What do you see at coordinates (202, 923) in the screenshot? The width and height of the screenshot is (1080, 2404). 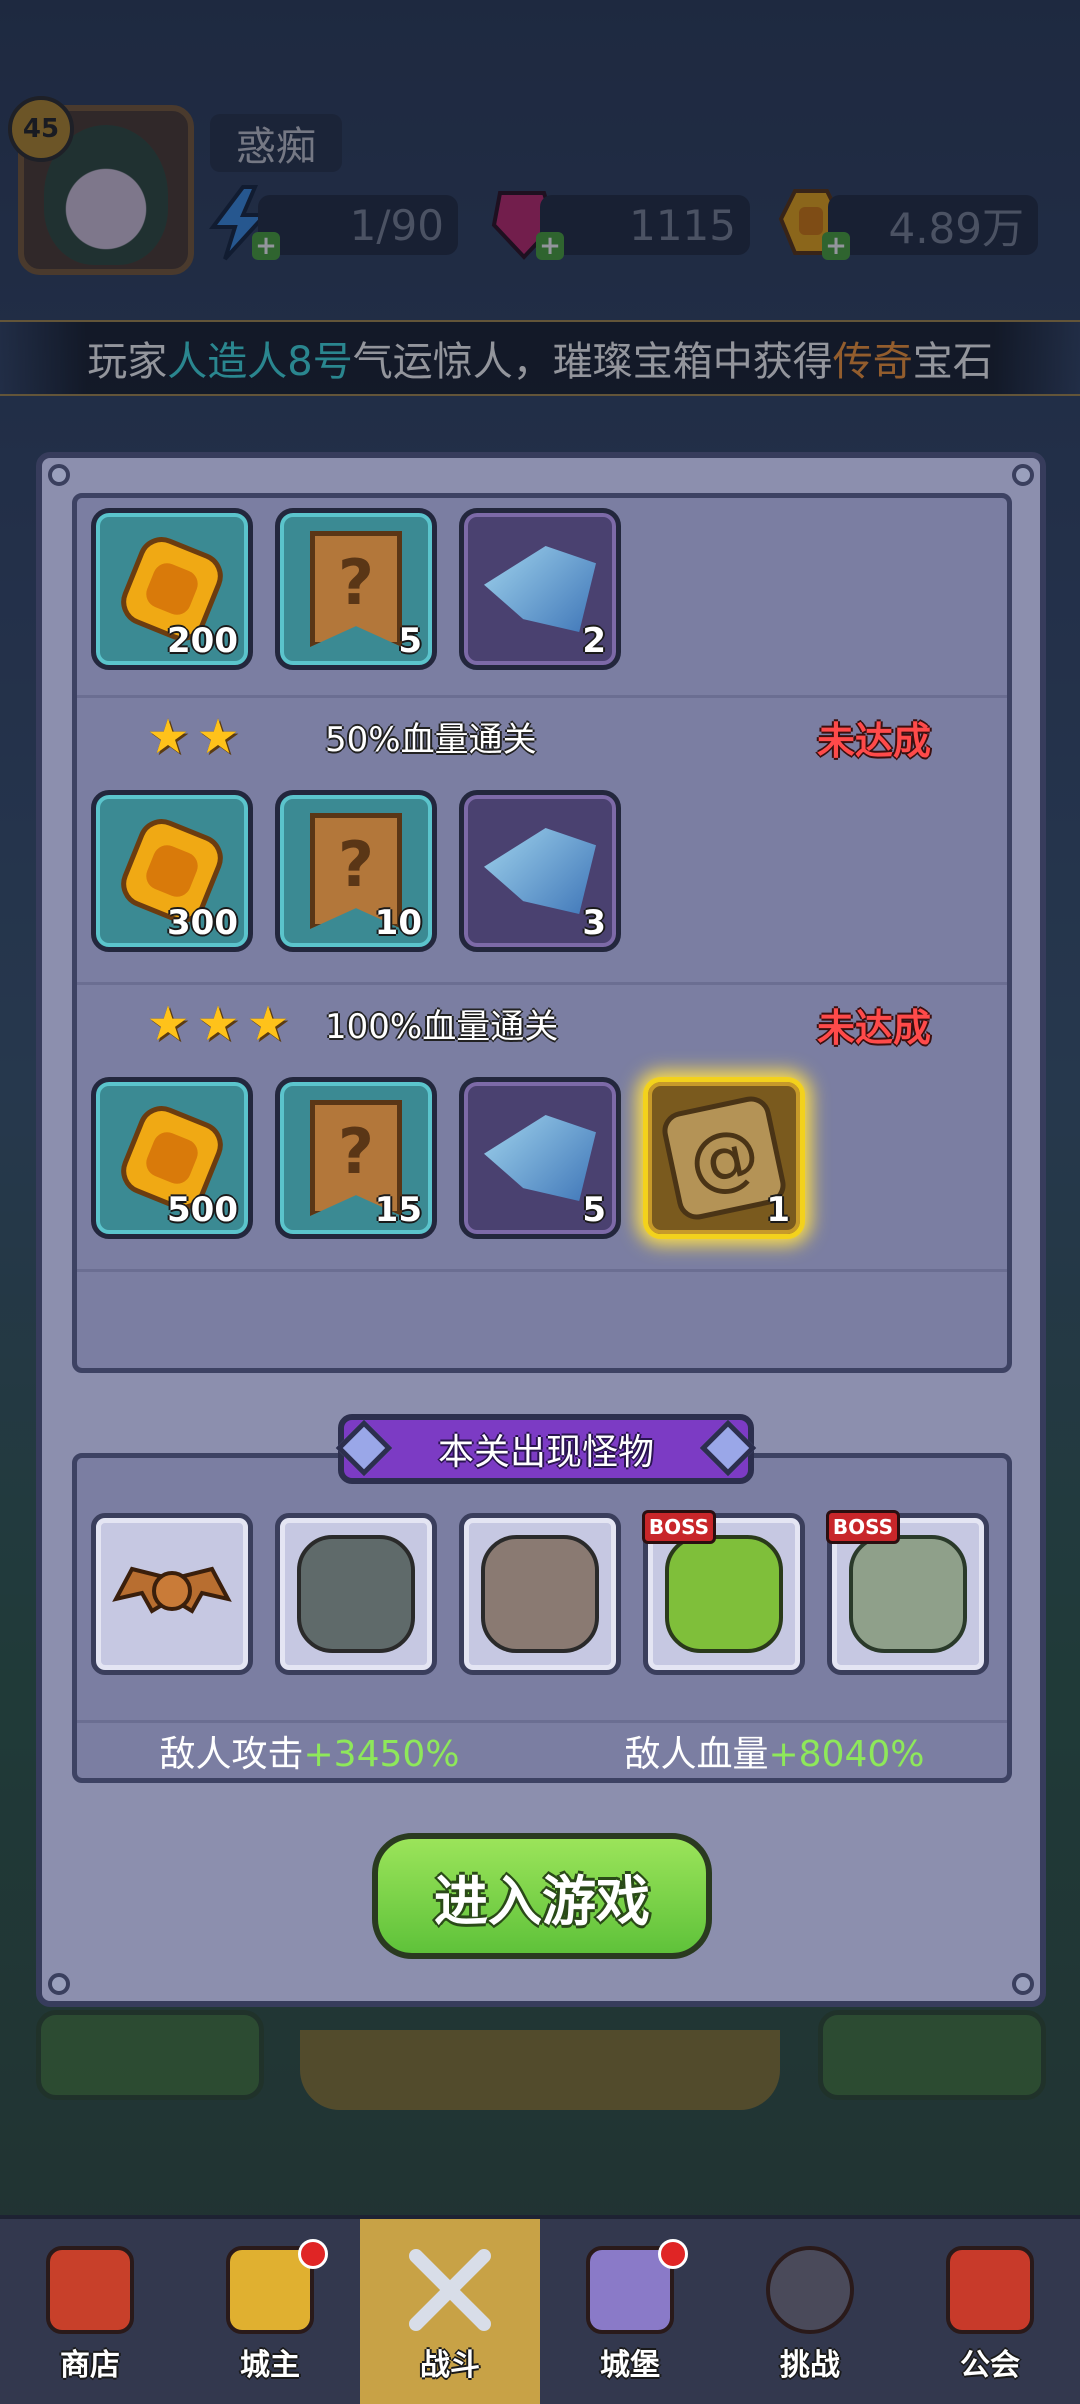 I see `item-count: 300` at bounding box center [202, 923].